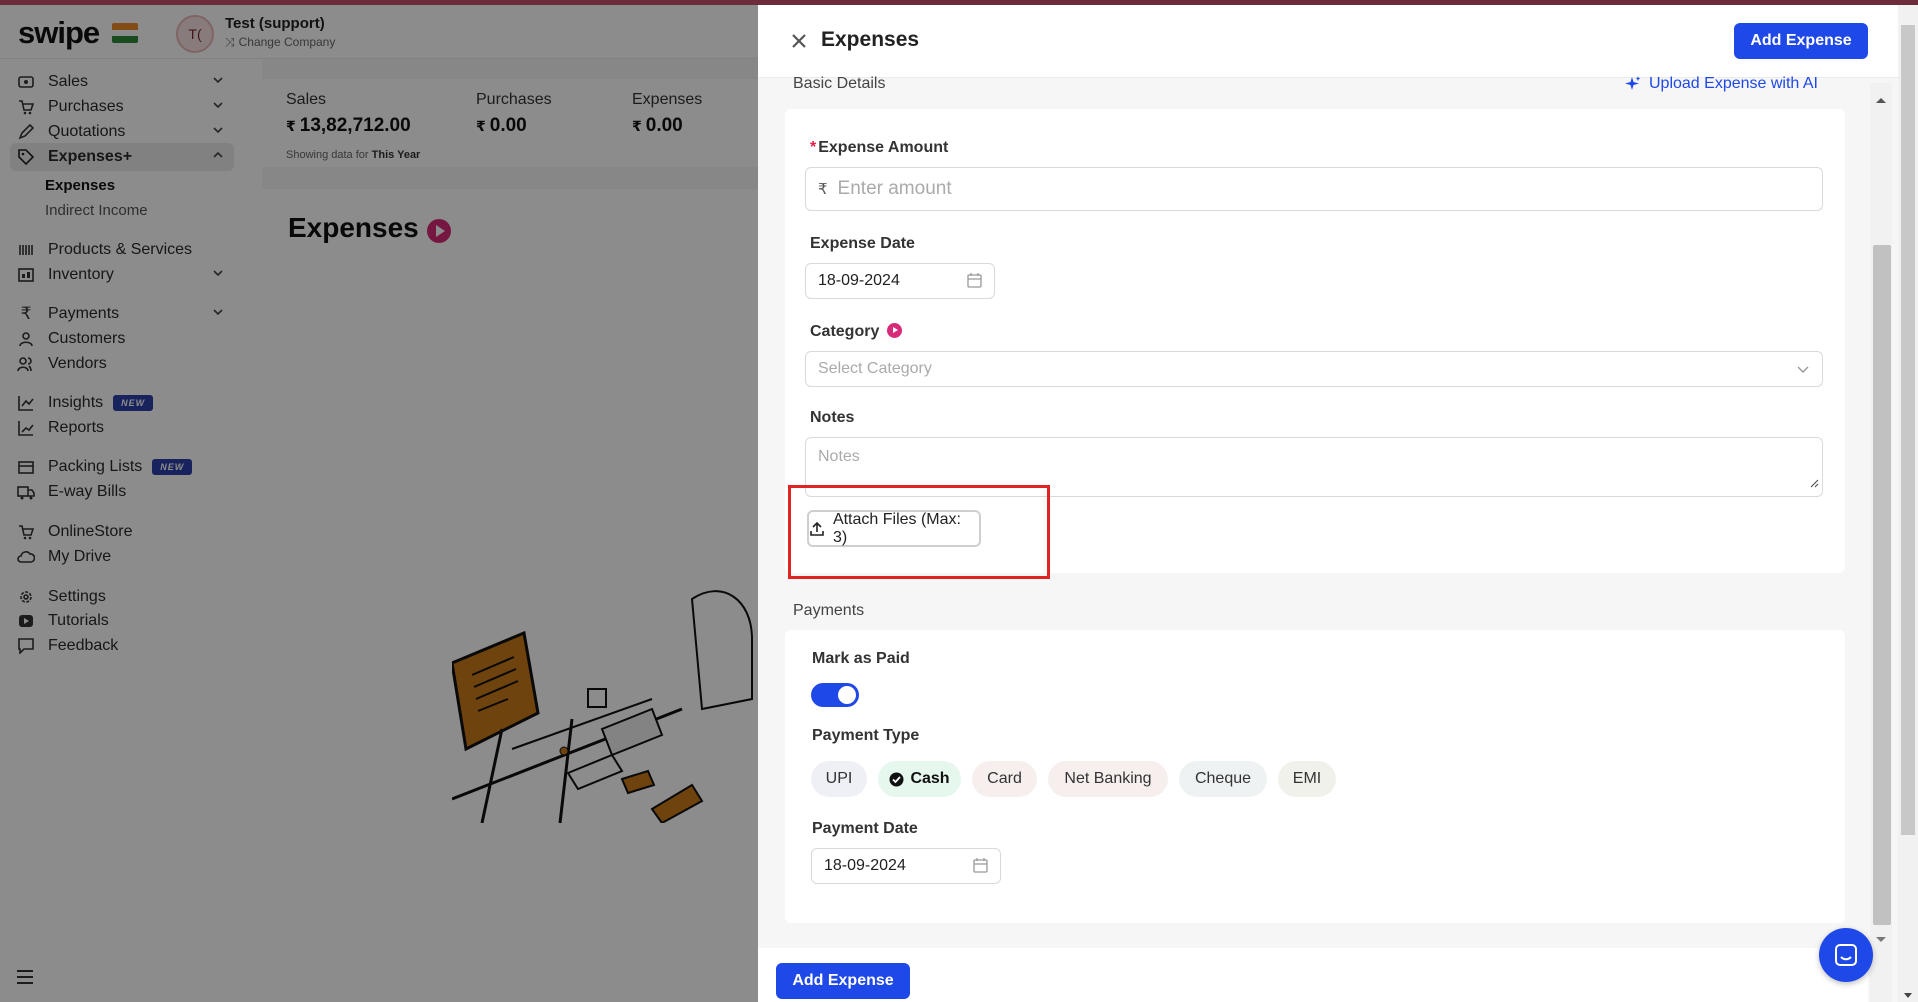 The height and width of the screenshot is (1002, 1918). Describe the element at coordinates (870, 39) in the screenshot. I see `drawer-title: Expenses` at that location.